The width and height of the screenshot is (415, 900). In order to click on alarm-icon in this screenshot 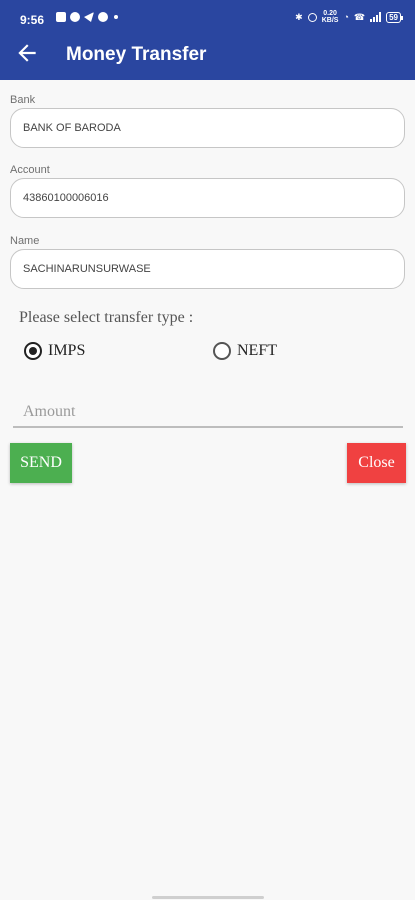, I will do `click(312, 17)`.